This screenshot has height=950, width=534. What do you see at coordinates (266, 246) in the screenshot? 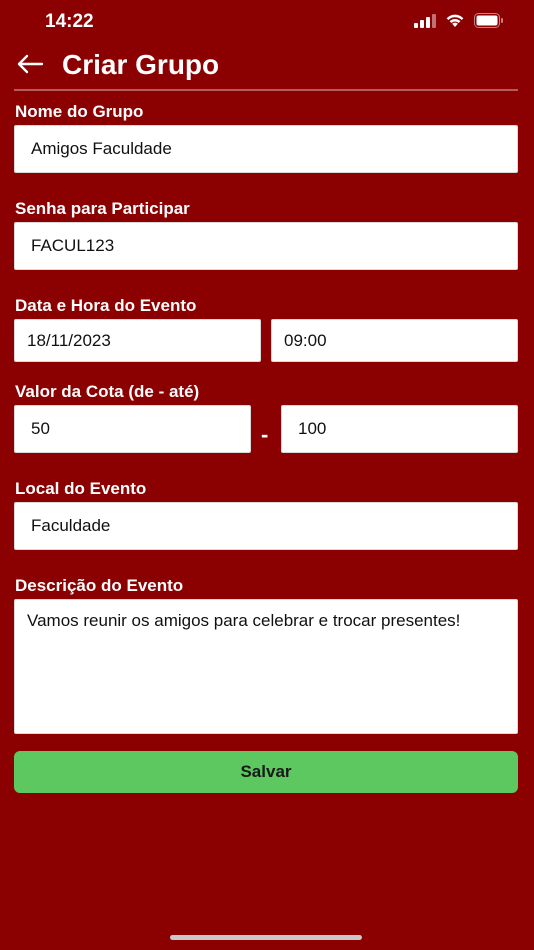
I see `password-input: FACUL123` at bounding box center [266, 246].